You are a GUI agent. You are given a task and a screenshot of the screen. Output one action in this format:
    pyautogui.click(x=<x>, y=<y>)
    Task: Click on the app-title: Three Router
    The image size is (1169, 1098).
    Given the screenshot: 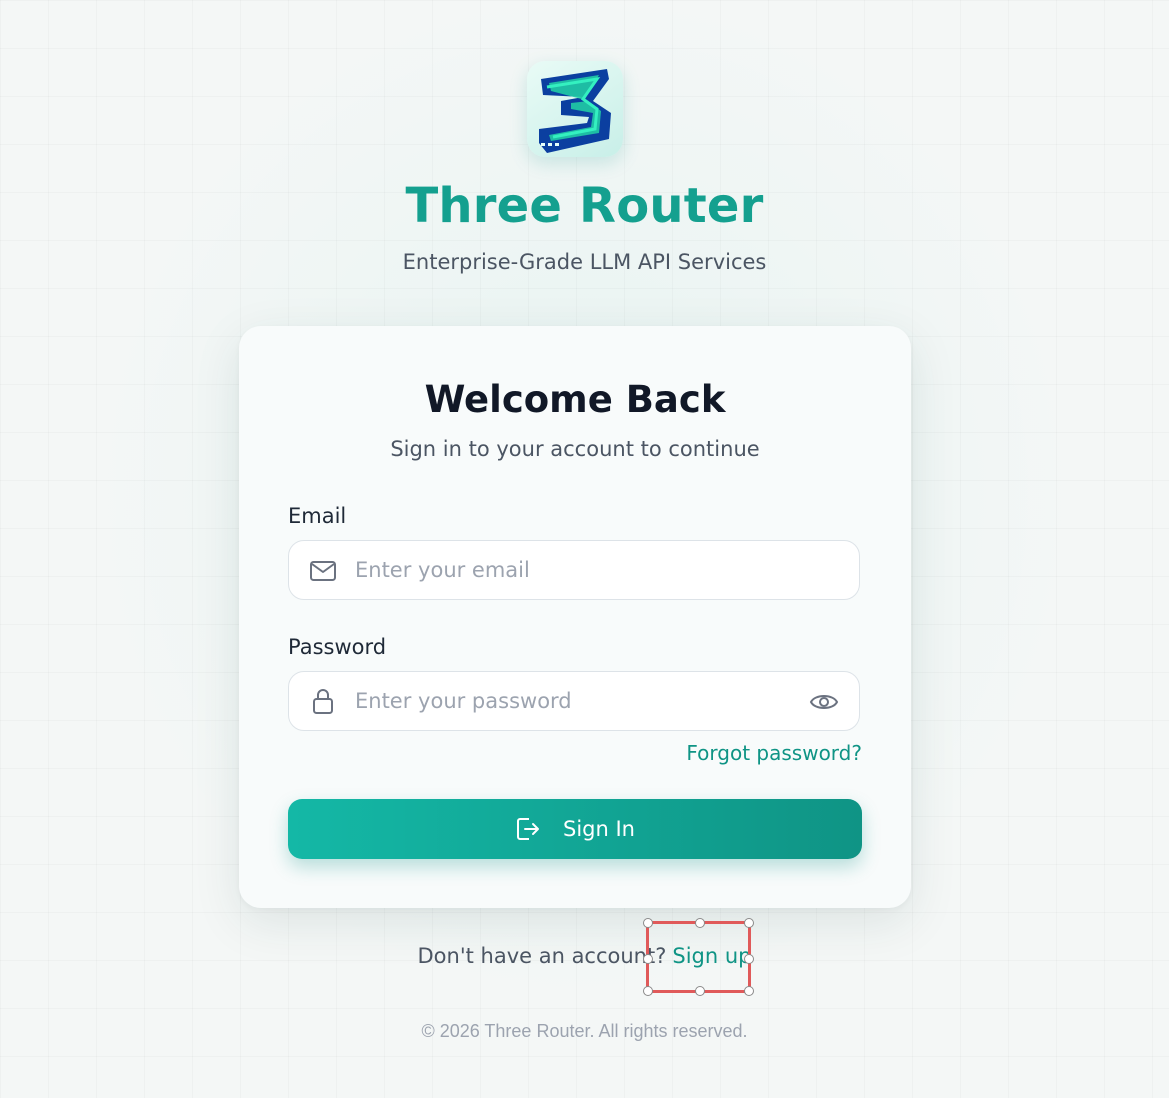 What is the action you would take?
    pyautogui.click(x=584, y=206)
    